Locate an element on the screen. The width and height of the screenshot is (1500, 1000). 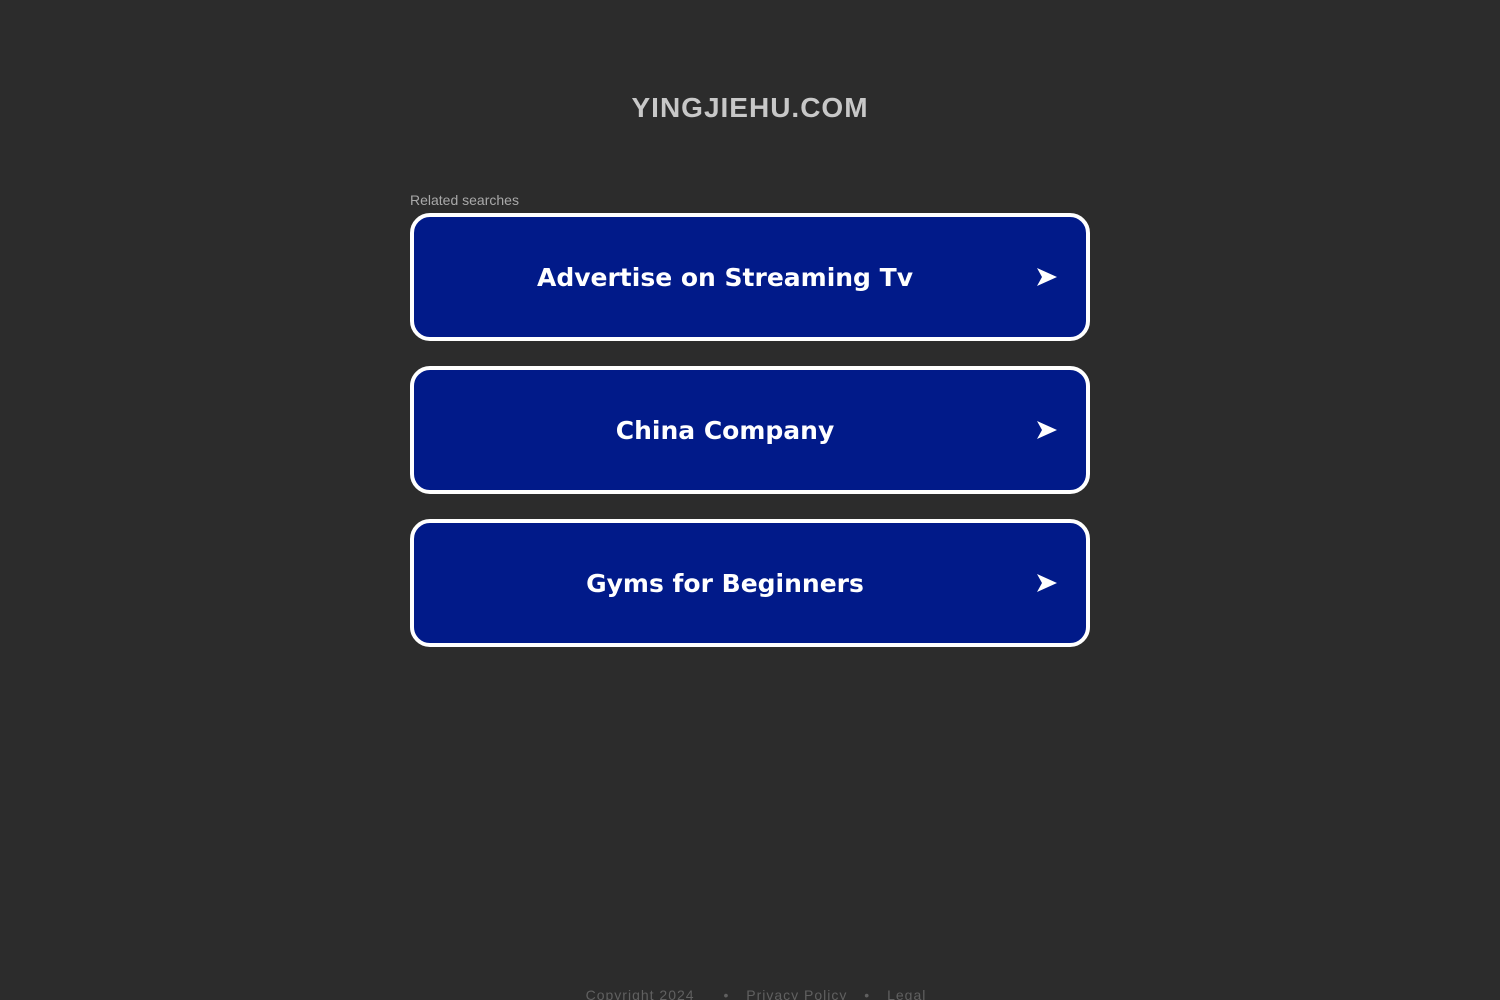
related-search-link: China Company is located at coordinates (750, 430).